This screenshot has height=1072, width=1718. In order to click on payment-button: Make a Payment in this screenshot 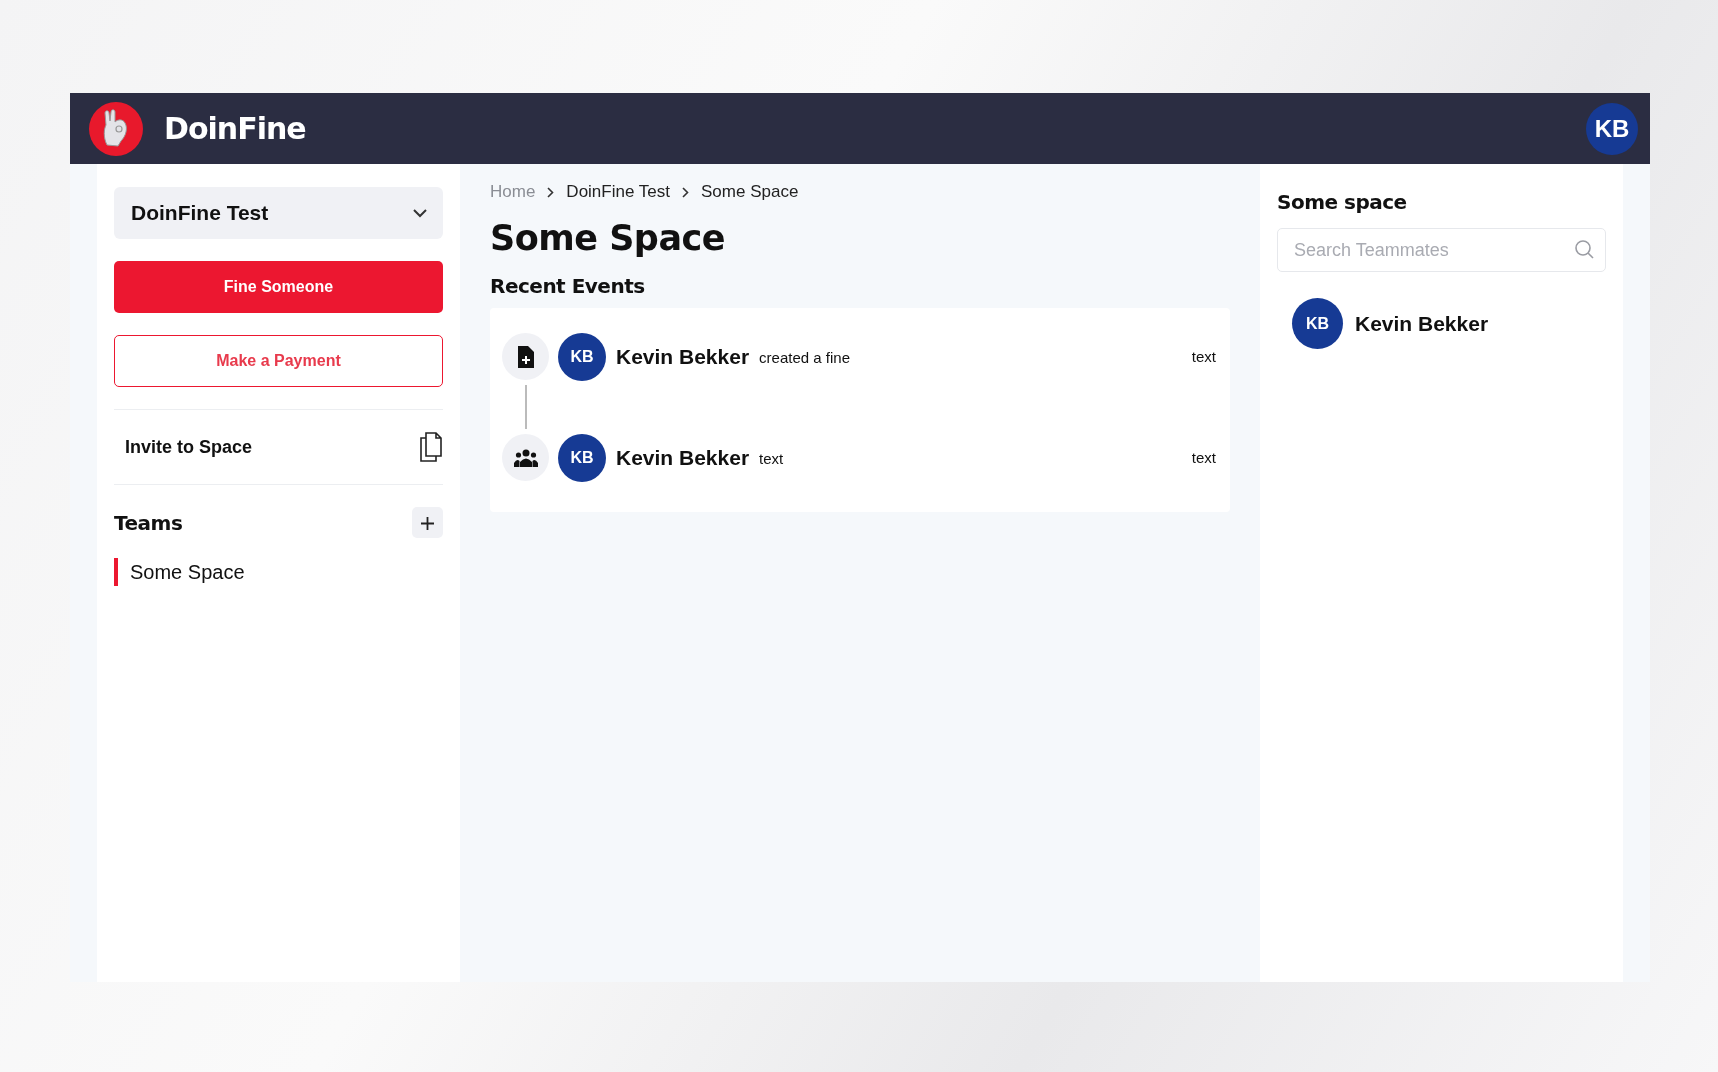, I will do `click(278, 361)`.